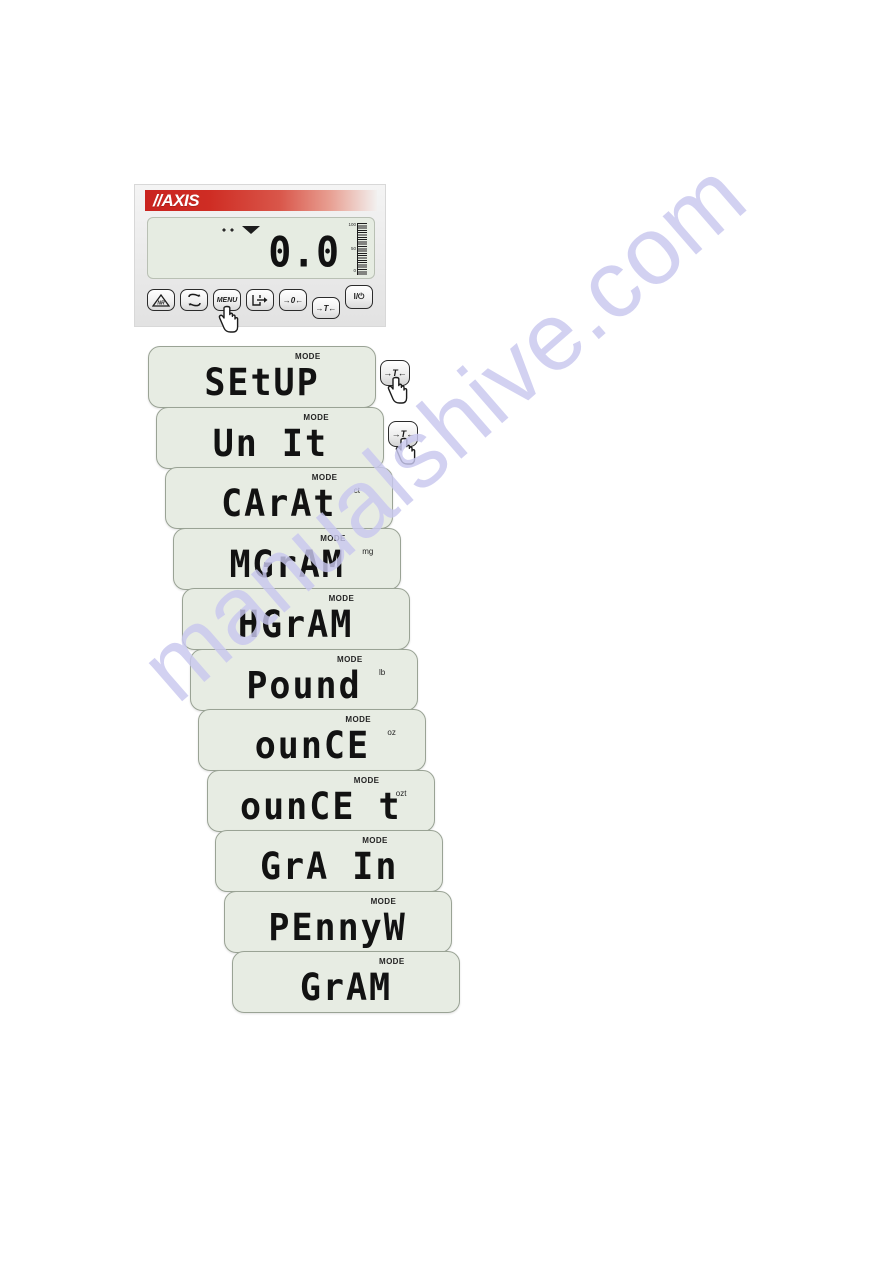 The height and width of the screenshot is (1263, 893). What do you see at coordinates (337, 927) in the screenshot?
I see `lcd-step-text: PEnnyW` at bounding box center [337, 927].